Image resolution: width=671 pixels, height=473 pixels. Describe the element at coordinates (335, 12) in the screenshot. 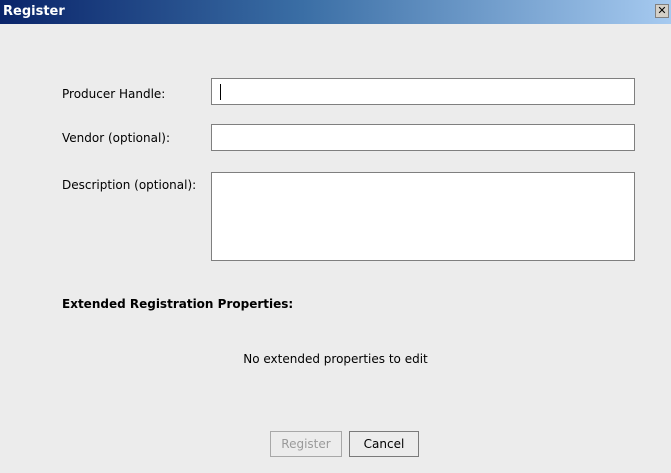

I see `title-bar: Register ✕` at that location.